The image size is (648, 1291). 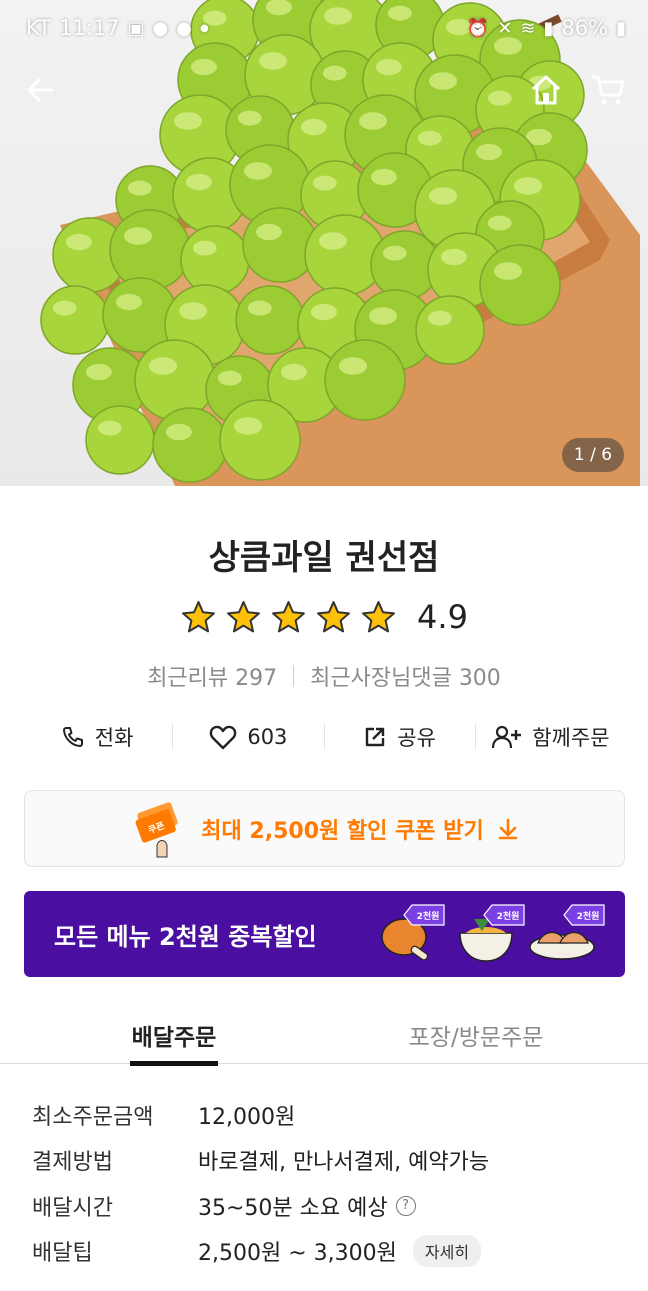 I want to click on group-order-button: 함께주문, so click(x=551, y=737).